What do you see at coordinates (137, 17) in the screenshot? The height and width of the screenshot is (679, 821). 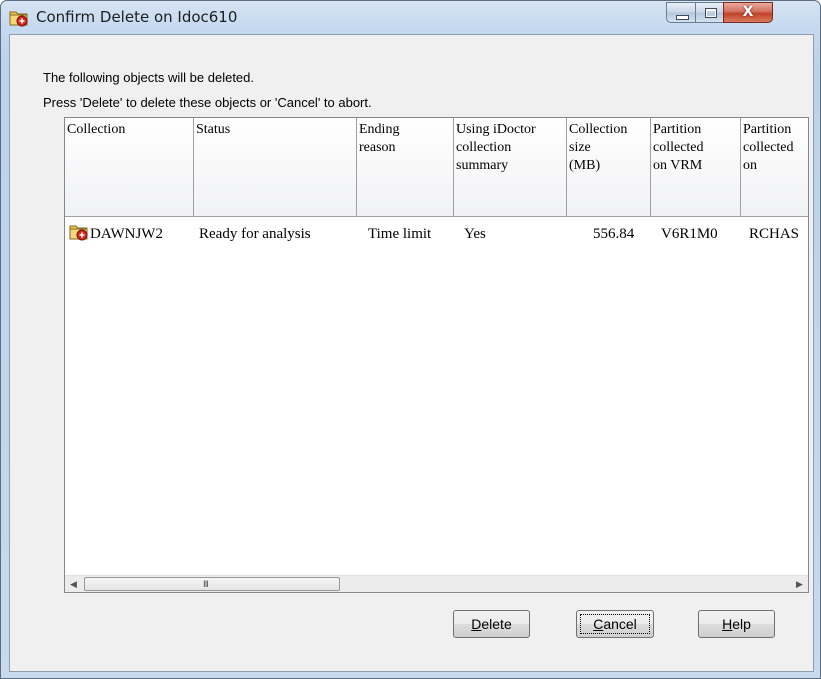 I see `window-title: Confirm Delete on Idoc610` at bounding box center [137, 17].